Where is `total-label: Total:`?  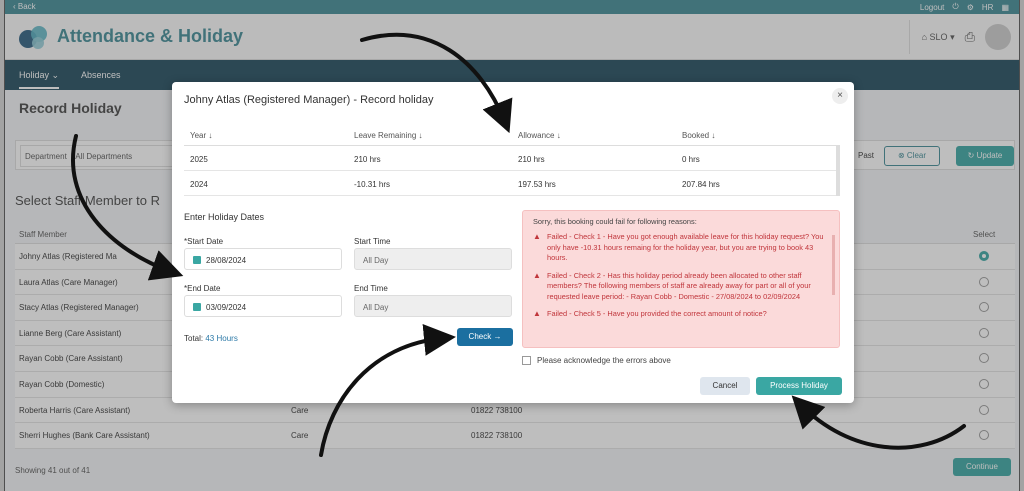 total-label: Total: is located at coordinates (194, 338).